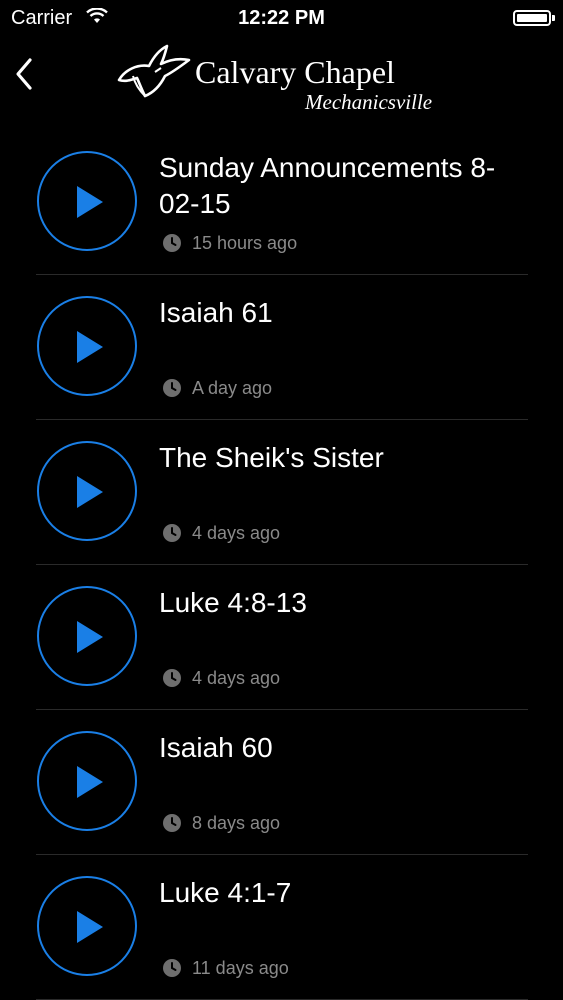  Describe the element at coordinates (327, 185) in the screenshot. I see `item-title: Sunday Announcements 8-02-15` at that location.